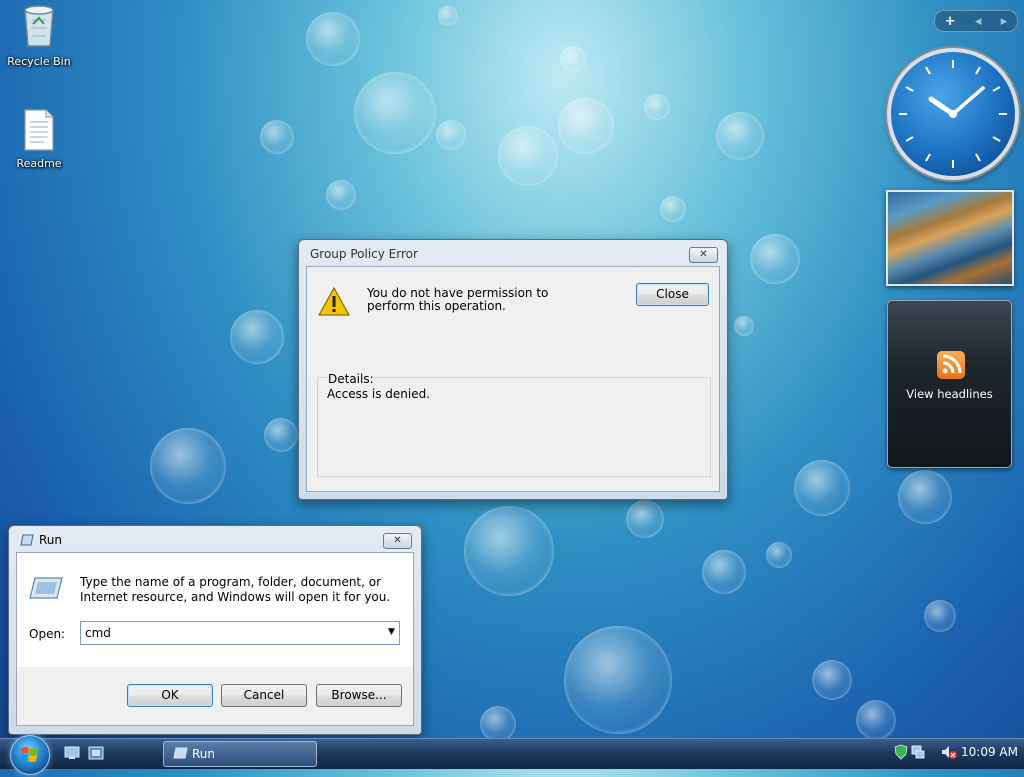  What do you see at coordinates (98, 633) in the screenshot?
I see `open-input: cmd` at bounding box center [98, 633].